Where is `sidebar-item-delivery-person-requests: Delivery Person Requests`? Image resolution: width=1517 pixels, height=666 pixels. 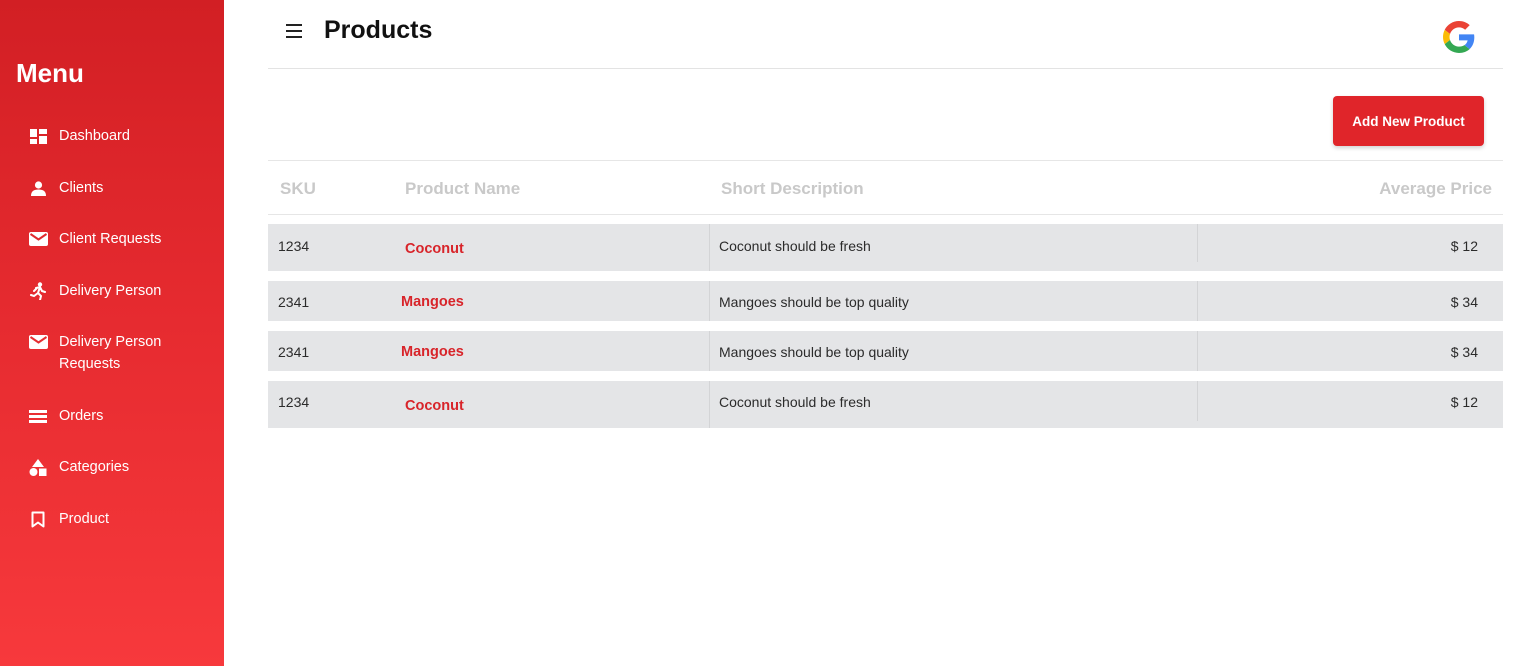
sidebar-item-delivery-person-requests: Delivery Person Requests is located at coordinates (112, 353).